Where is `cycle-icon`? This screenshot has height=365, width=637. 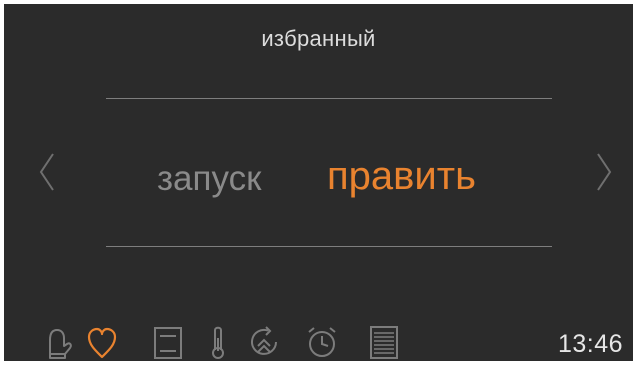 cycle-icon is located at coordinates (264, 342).